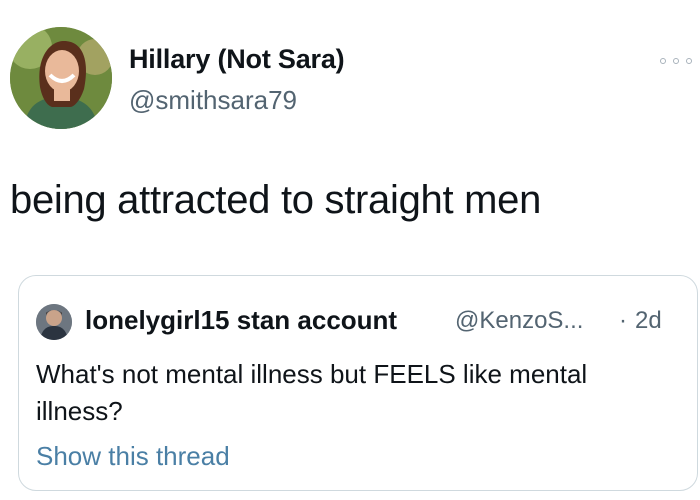  Describe the element at coordinates (648, 321) in the screenshot. I see `quoted-timestamp: 2d` at that location.